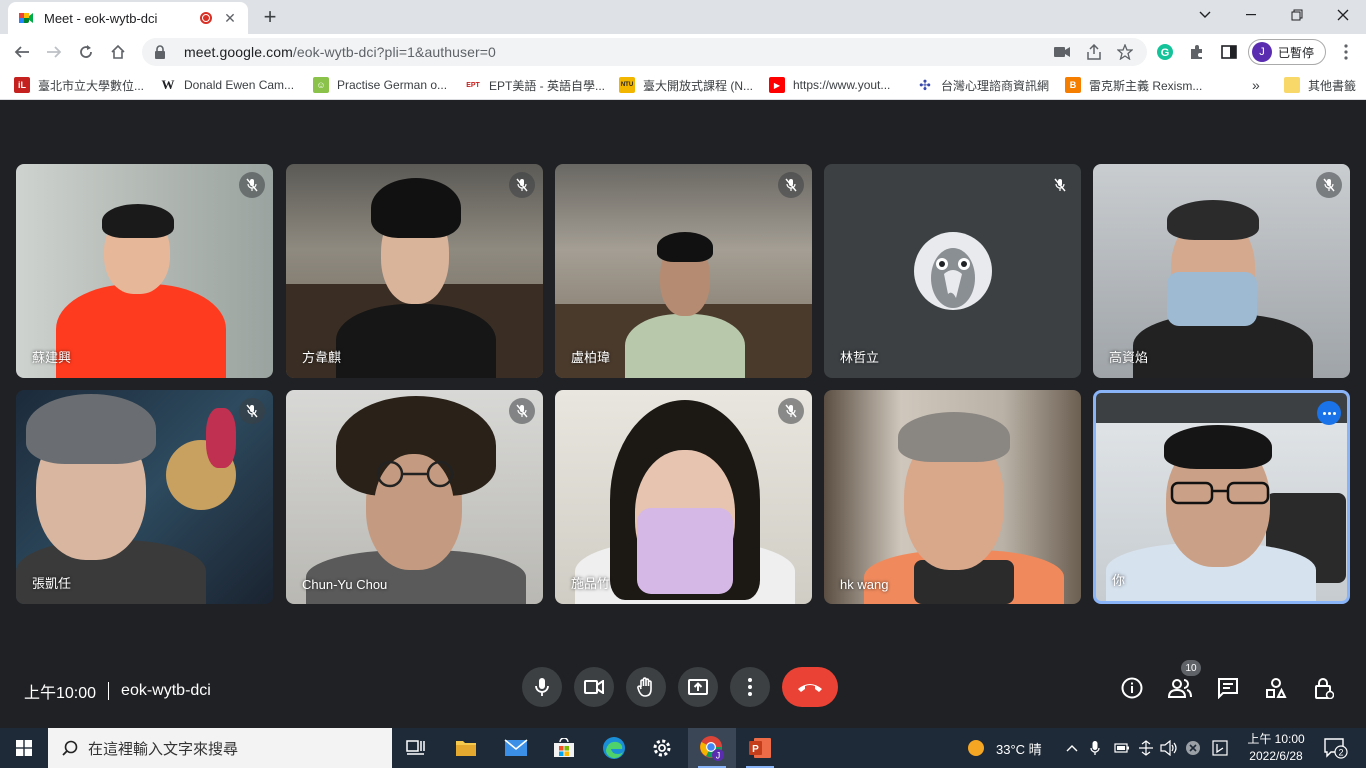 This screenshot has width=1366, height=768. I want to click on input-method-icon, so click(1220, 748).